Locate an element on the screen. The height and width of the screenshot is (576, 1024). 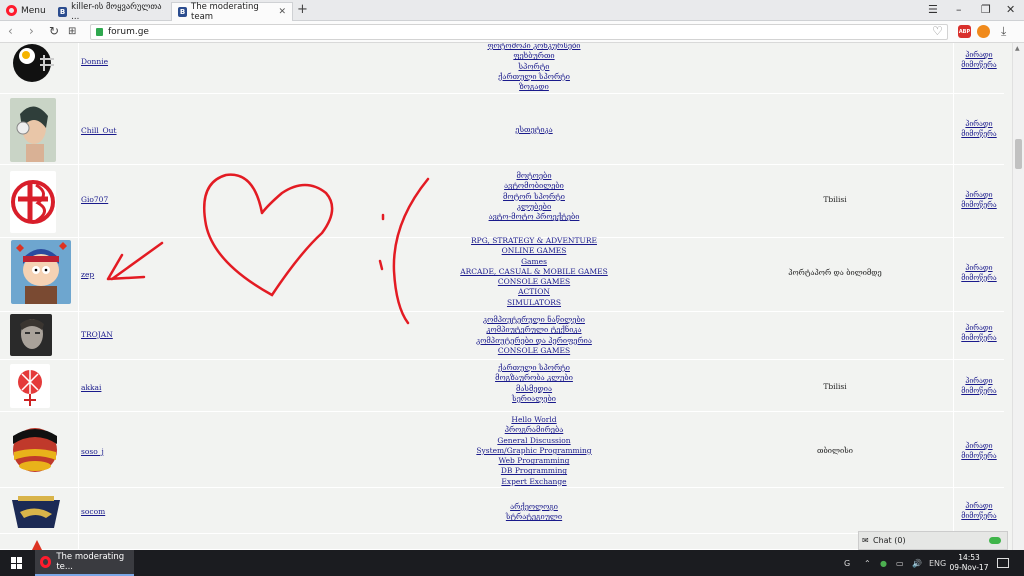
username-link: Chill_Out is located at coordinates (99, 130).